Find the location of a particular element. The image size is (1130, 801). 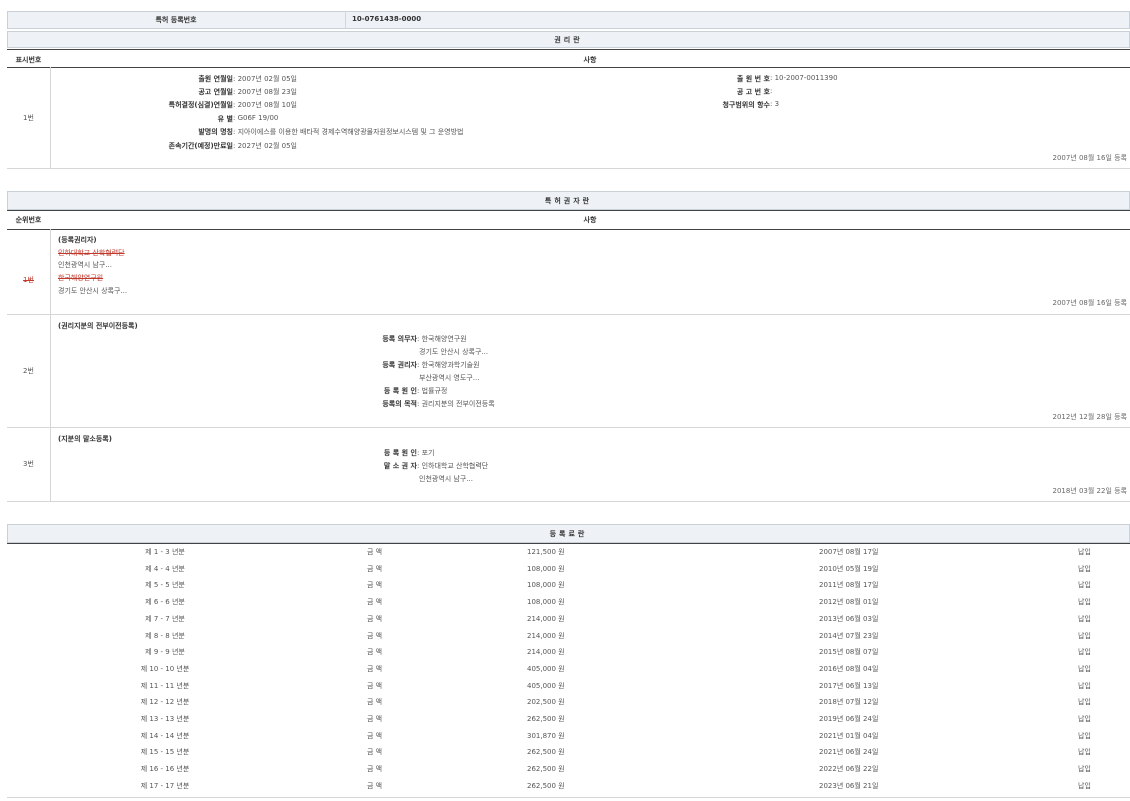

fee-paid-date: 2021년 01월 04일 is located at coordinates (848, 736).